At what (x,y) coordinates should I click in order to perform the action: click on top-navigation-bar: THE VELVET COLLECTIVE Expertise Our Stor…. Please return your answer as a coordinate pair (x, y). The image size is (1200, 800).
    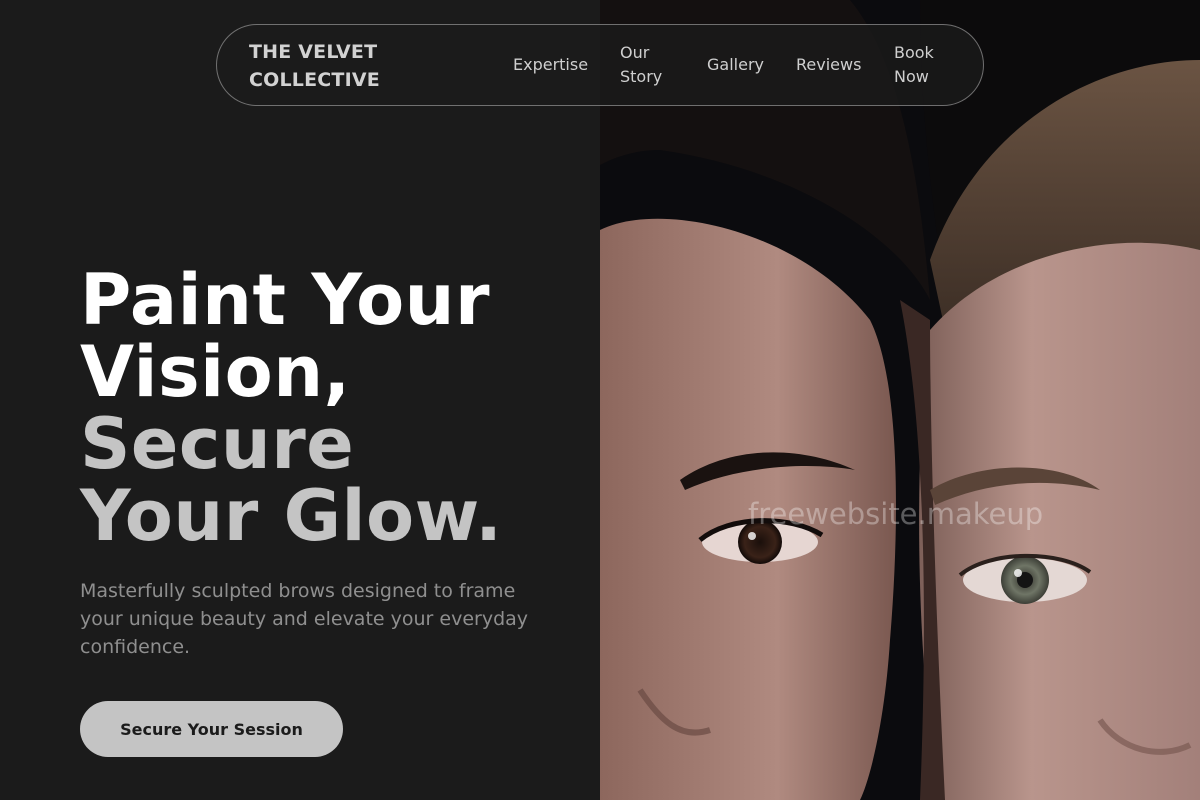
    Looking at the image, I should click on (600, 65).